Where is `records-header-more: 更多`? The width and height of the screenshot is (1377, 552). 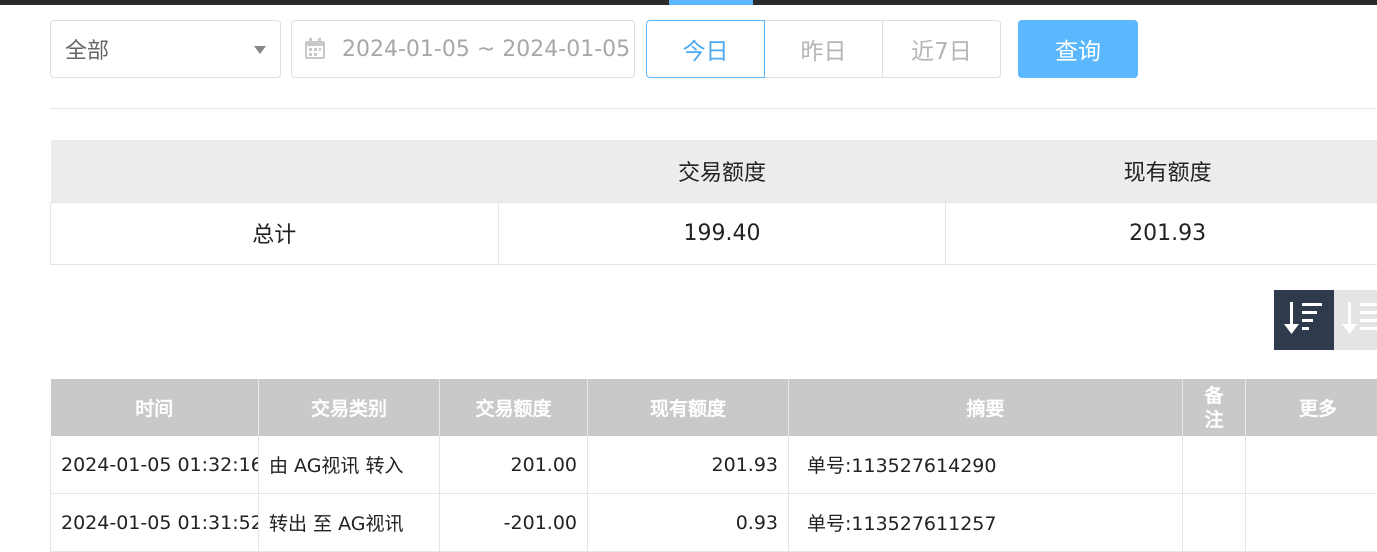 records-header-more: 更多 is located at coordinates (1311, 407).